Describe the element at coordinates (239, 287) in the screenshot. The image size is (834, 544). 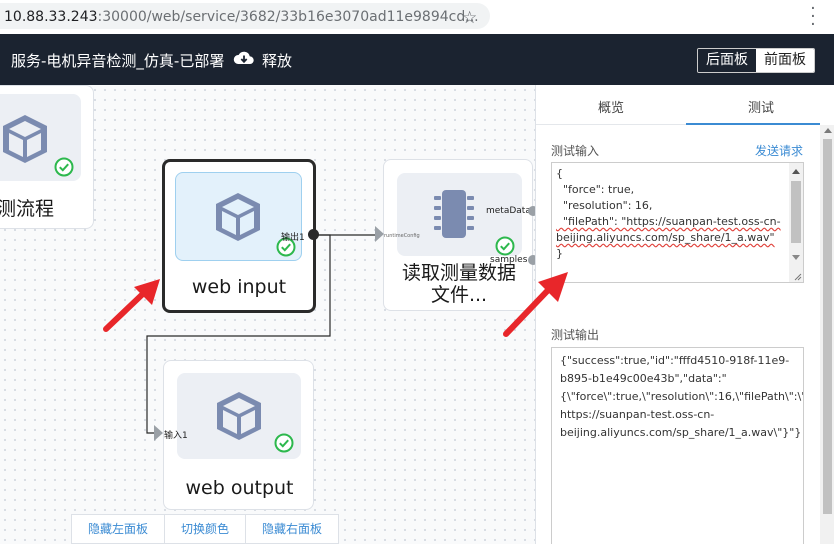
I see `node-label: web input` at that location.